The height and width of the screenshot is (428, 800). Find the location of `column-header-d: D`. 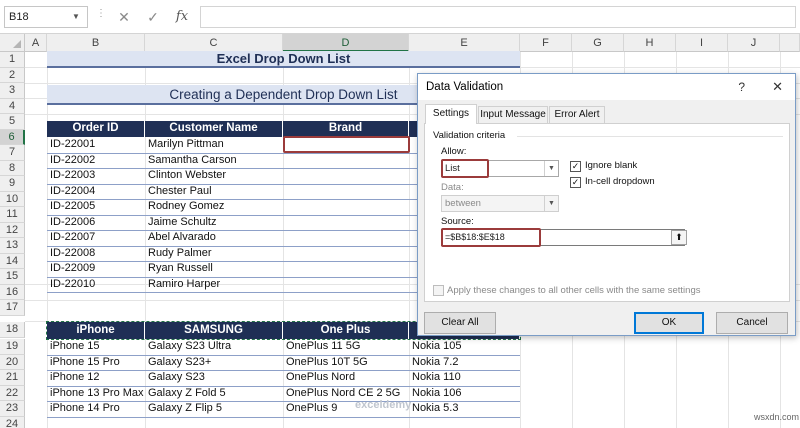

column-header-d: D is located at coordinates (346, 43).